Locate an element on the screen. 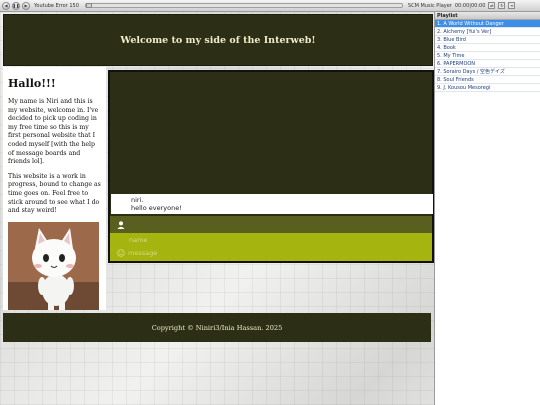  pause-button: ❚❚ is located at coordinates (16, 5).